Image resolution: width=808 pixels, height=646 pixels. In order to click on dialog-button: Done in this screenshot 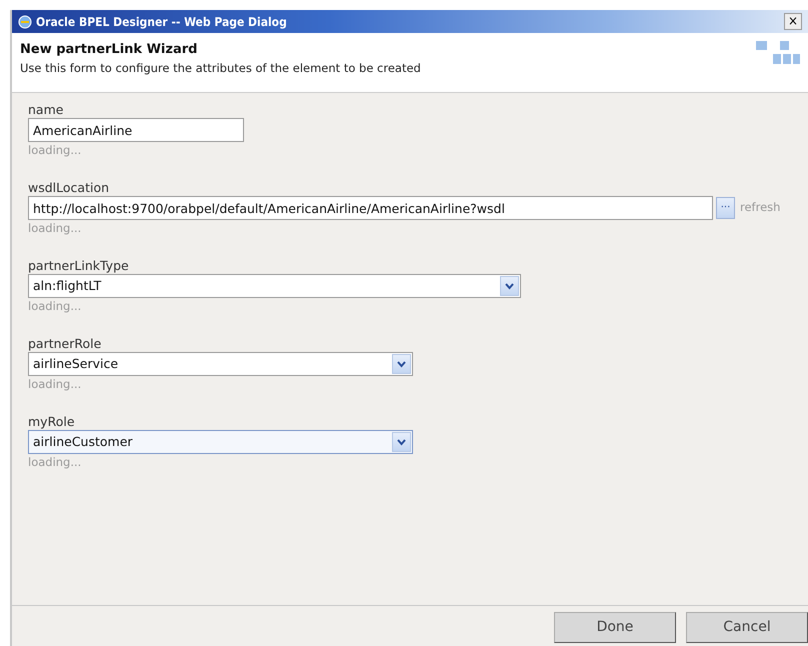, I will do `click(615, 627)`.